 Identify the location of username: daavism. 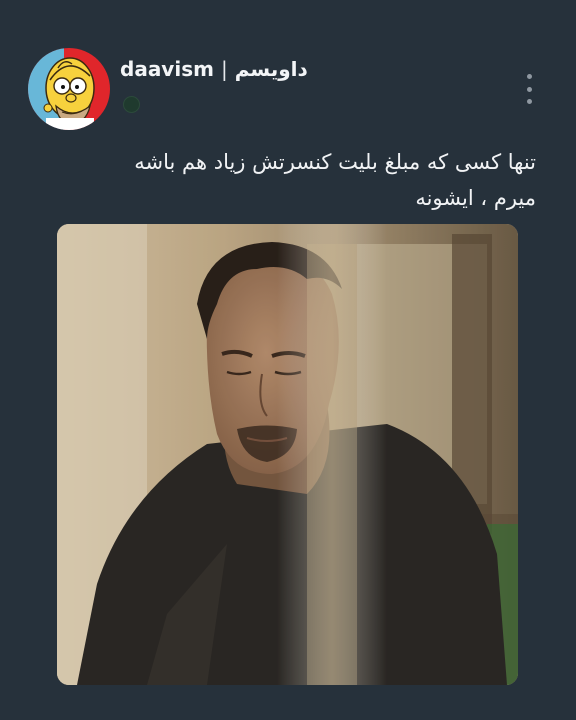
(167, 69).